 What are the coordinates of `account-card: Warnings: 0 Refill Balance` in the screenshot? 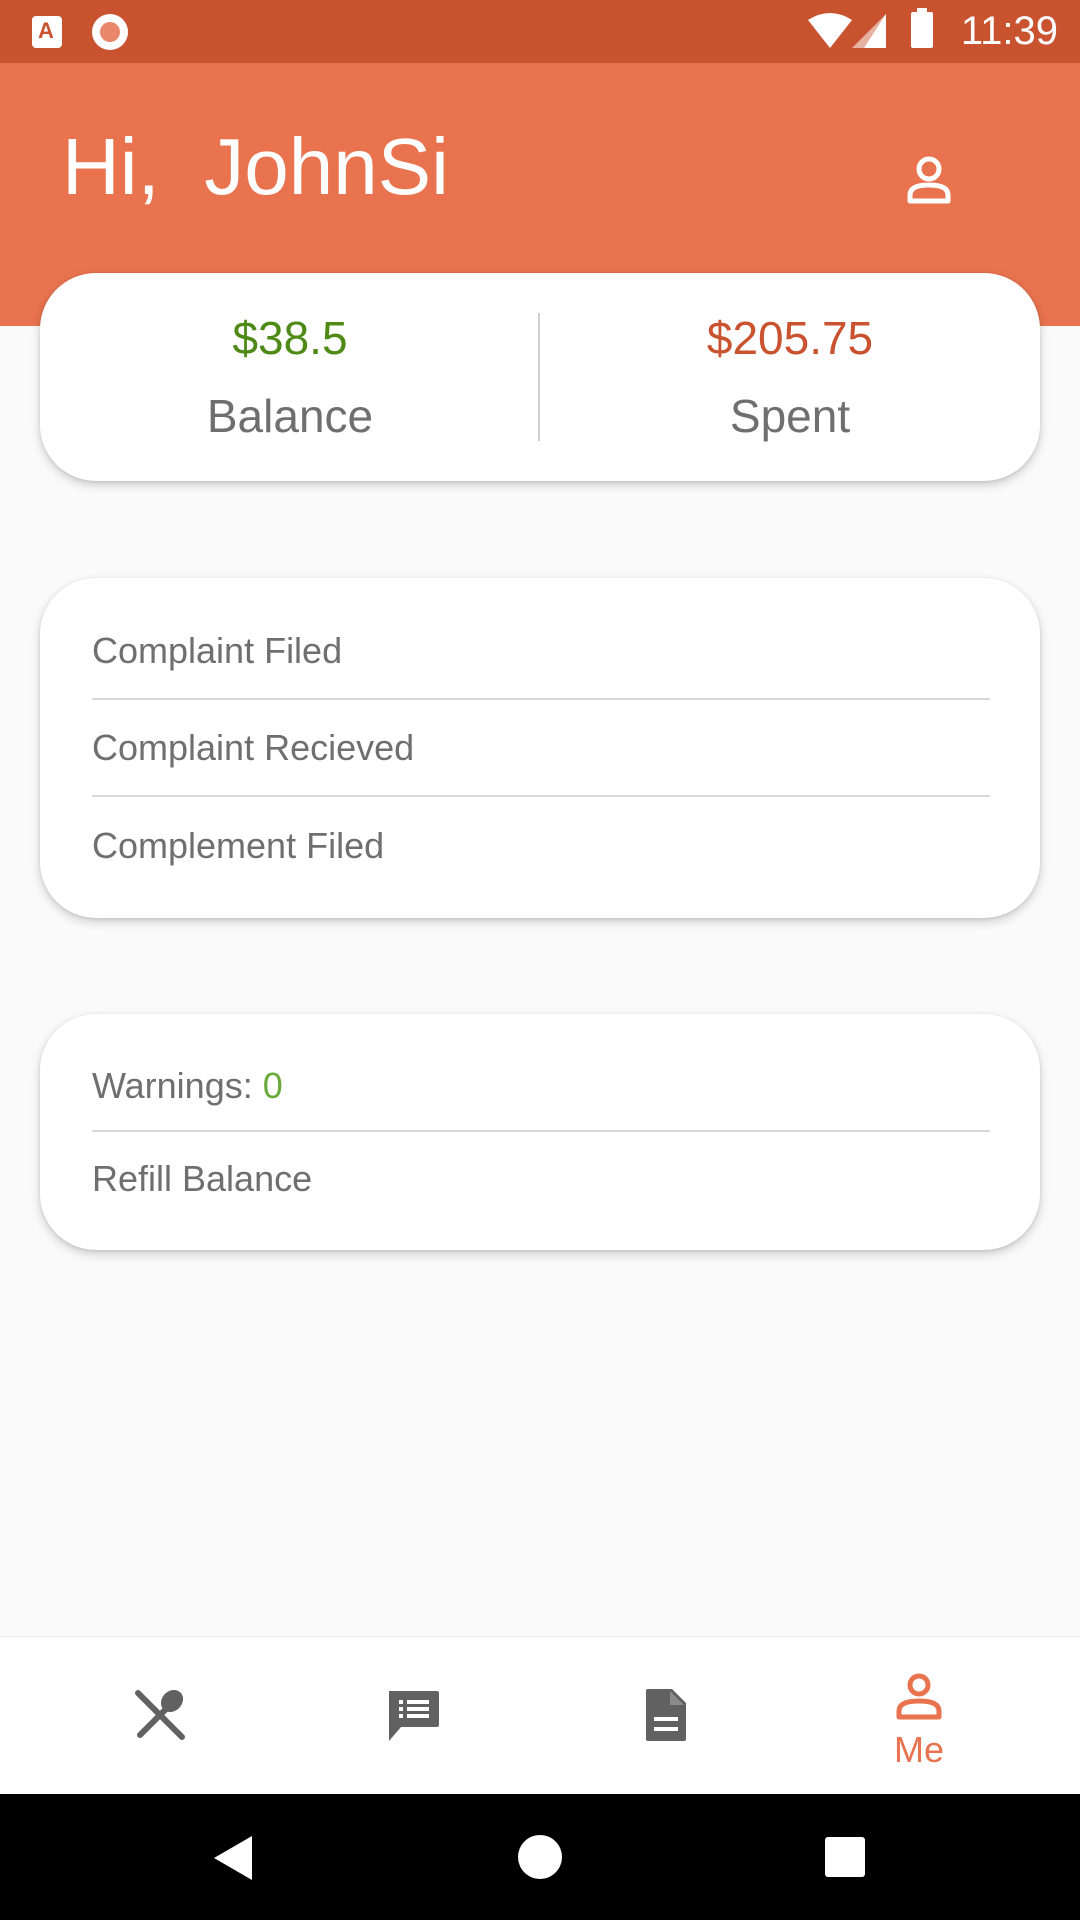 It's located at (540, 1132).